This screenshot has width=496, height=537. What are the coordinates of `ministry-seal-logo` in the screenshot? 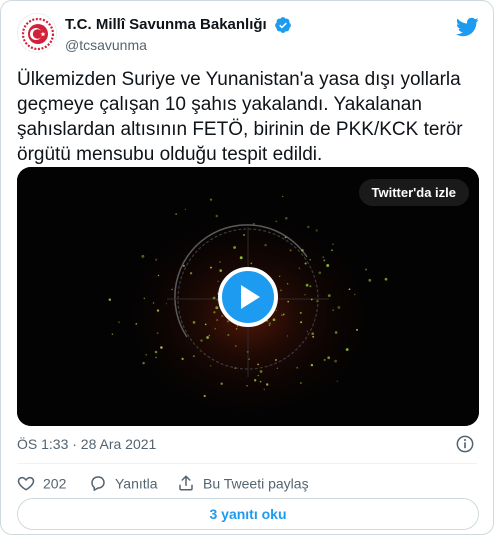 It's located at (37, 33).